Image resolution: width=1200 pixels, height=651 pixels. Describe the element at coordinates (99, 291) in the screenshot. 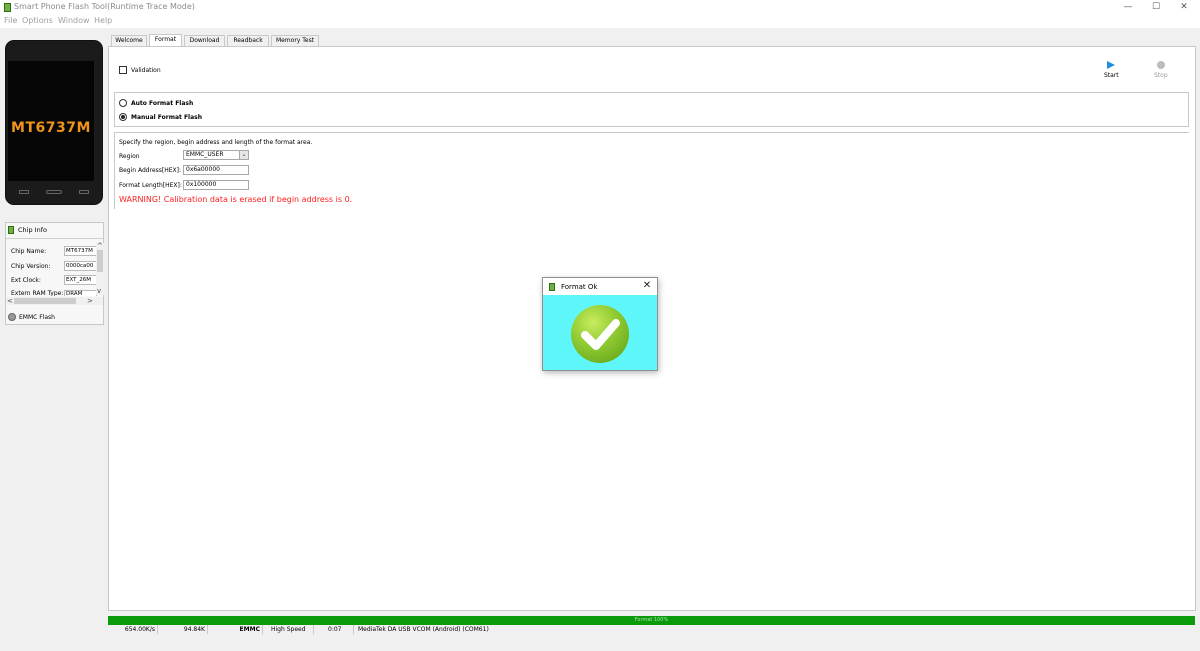

I see `scroll-down-icon: v` at that location.